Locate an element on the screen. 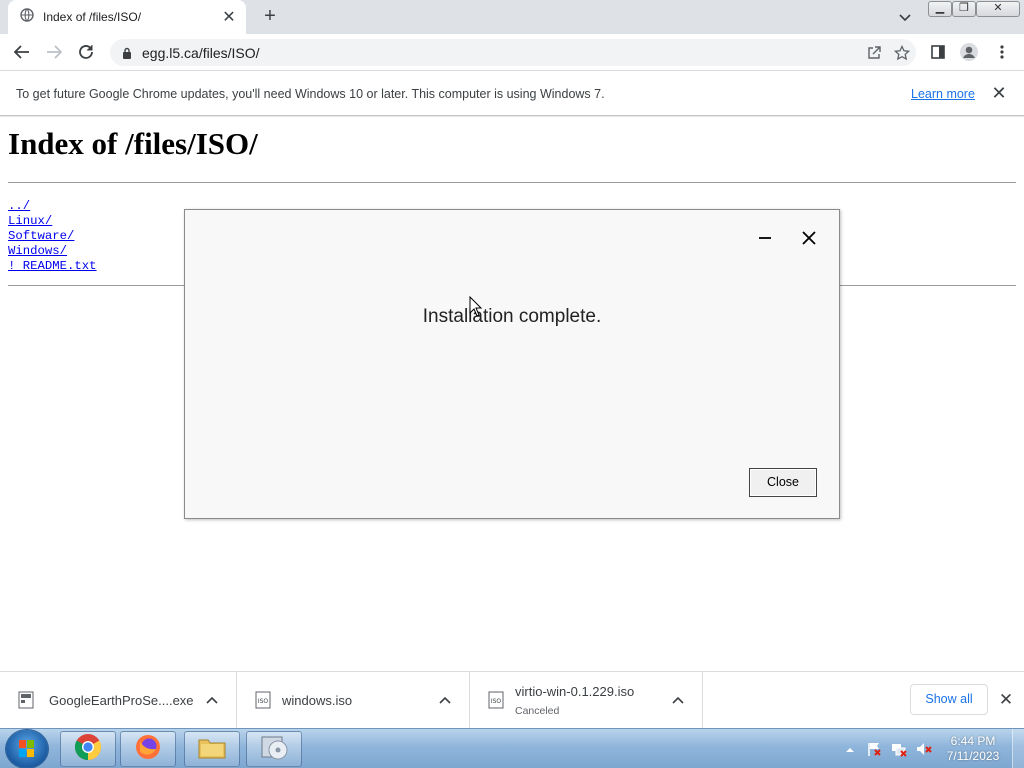 This screenshot has width=1024, height=768. taskbar-chrome-button is located at coordinates (88, 749).